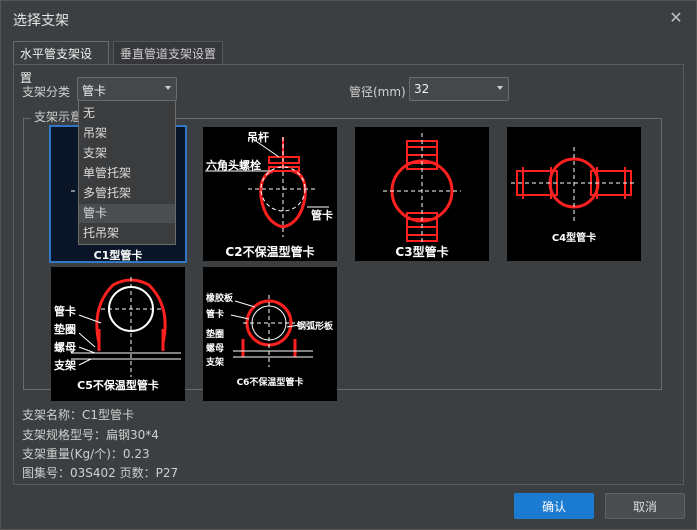 This screenshot has width=697, height=530. Describe the element at coordinates (168, 53) in the screenshot. I see `tab-vertical-pipe: 垂直管道支架设置` at that location.